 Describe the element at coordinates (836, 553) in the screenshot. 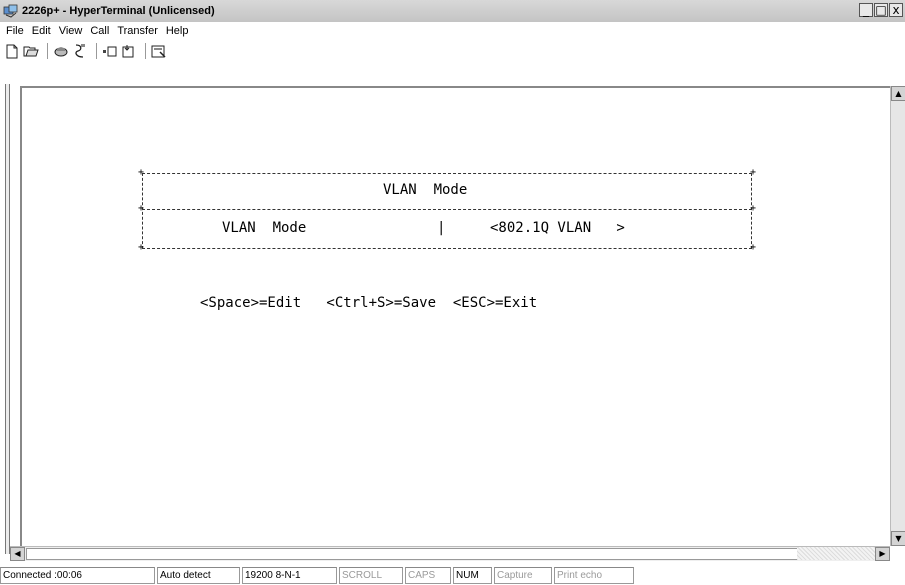

I see `scroll-track` at that location.